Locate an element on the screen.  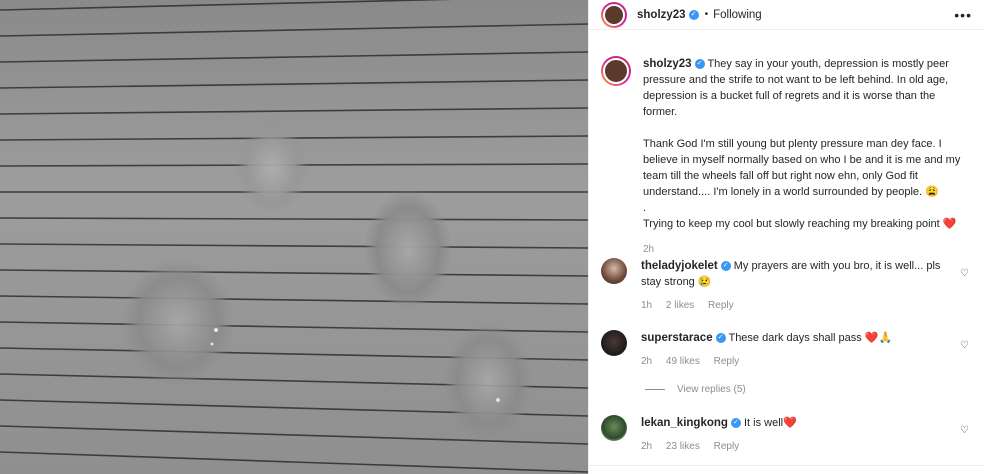
following-button: Following is located at coordinates (737, 15).